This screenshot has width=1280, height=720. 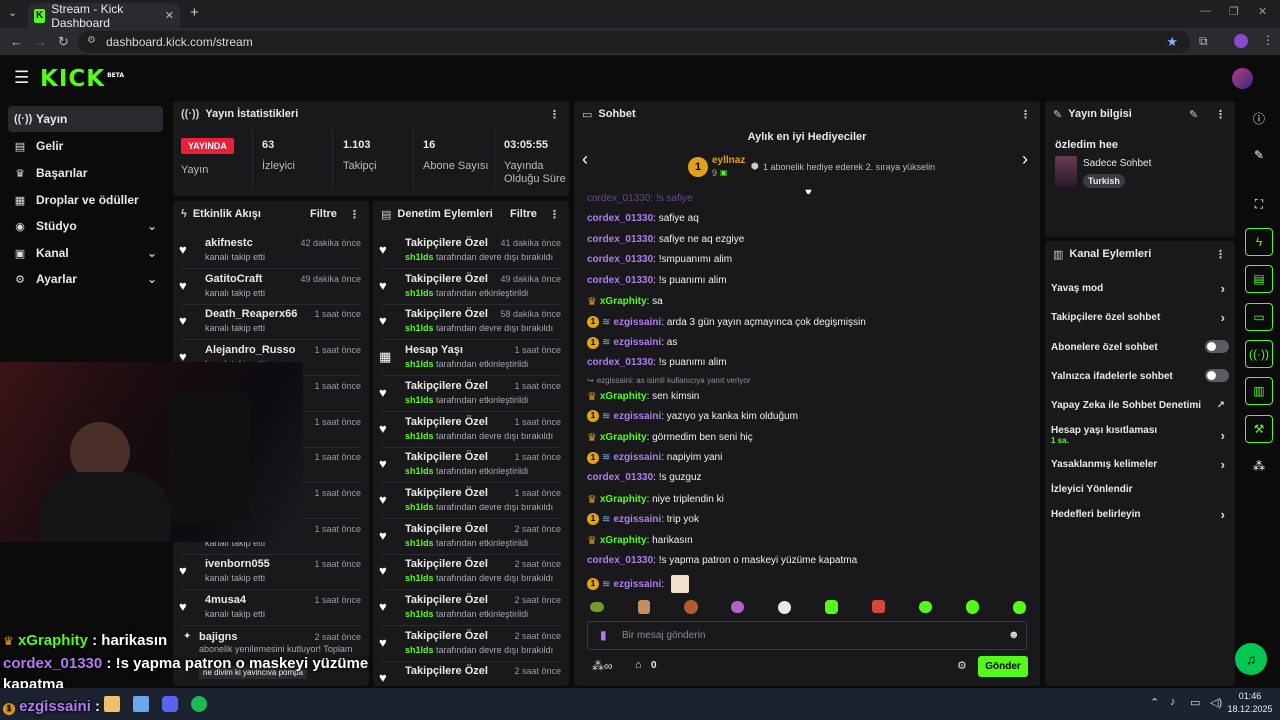 What do you see at coordinates (141, 704) in the screenshot?
I see `app-icon` at bounding box center [141, 704].